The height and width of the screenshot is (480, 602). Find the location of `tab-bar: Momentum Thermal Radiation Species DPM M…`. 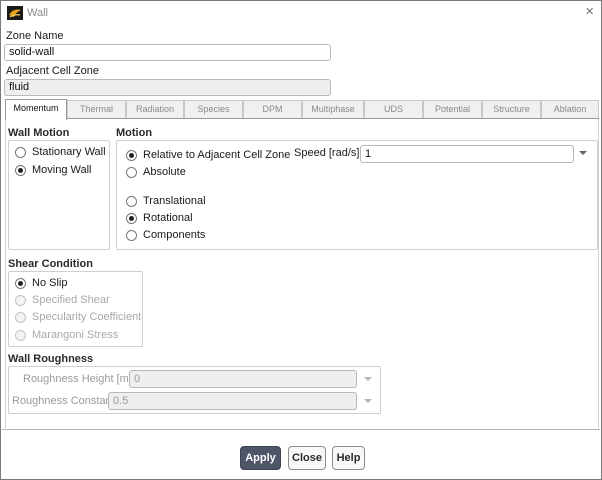

tab-bar: Momentum Thermal Radiation Species DPM M… is located at coordinates (302, 109).